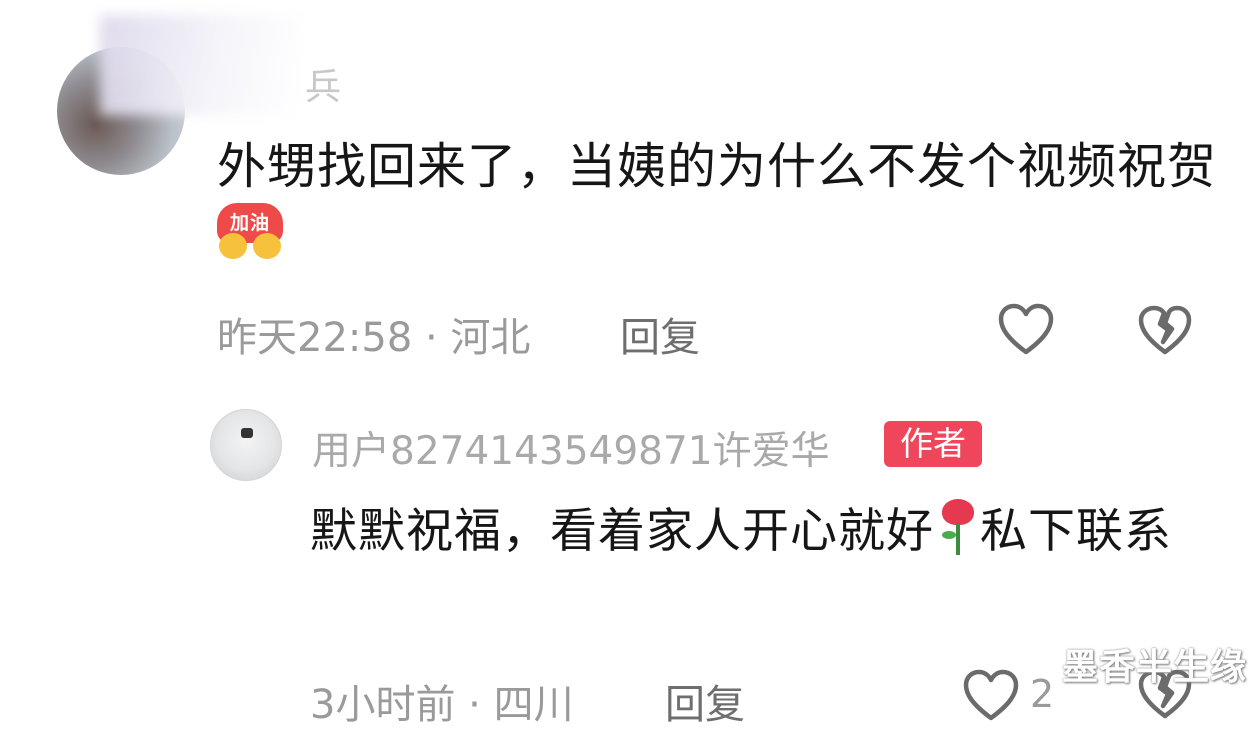 Image resolution: width=1260 pixels, height=730 pixels. Describe the element at coordinates (246, 445) in the screenshot. I see `author-avatar` at that location.